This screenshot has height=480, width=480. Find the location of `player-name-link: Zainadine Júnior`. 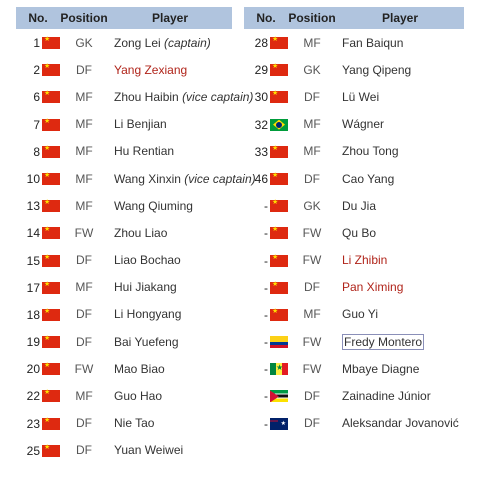

player-name-link: Zainadine Júnior is located at coordinates (386, 396).